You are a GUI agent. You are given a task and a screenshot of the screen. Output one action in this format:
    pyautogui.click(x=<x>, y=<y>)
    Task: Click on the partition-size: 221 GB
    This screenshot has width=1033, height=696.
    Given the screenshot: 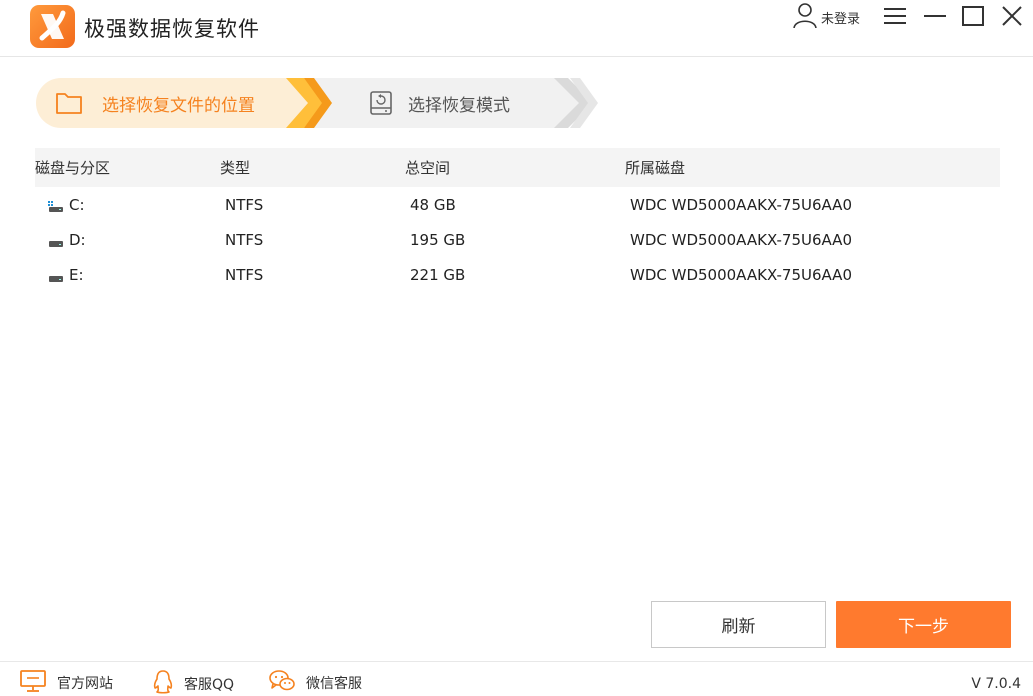 What is the action you would take?
    pyautogui.click(x=438, y=274)
    